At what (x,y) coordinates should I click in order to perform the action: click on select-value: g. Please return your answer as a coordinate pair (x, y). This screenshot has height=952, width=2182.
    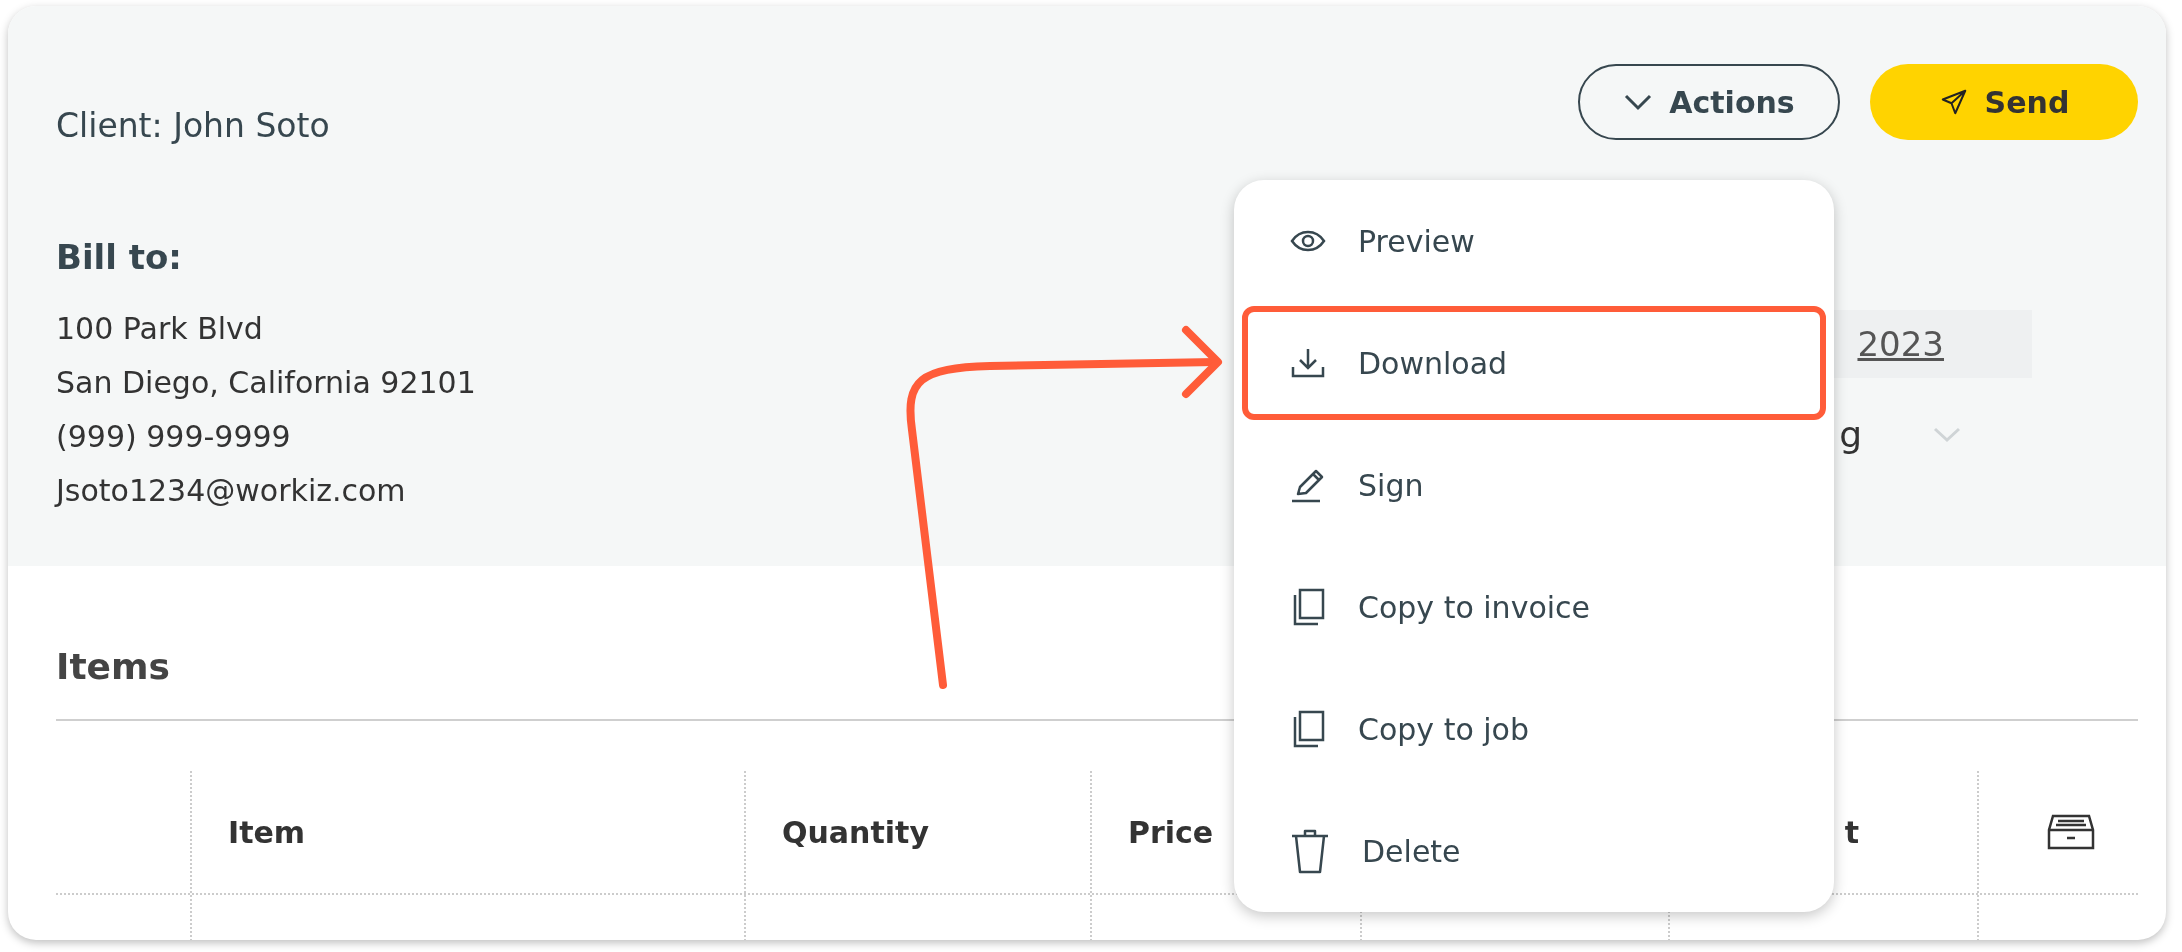
    Looking at the image, I should click on (1850, 434).